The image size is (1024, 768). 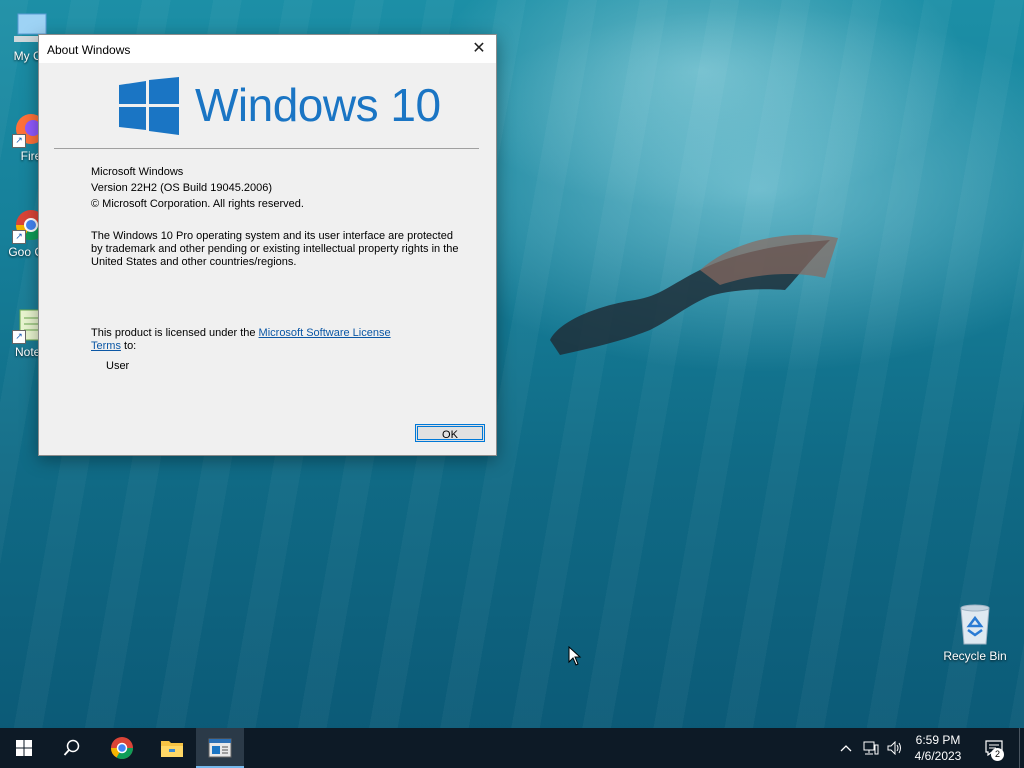 I want to click on speaker-icon, so click(x=894, y=748).